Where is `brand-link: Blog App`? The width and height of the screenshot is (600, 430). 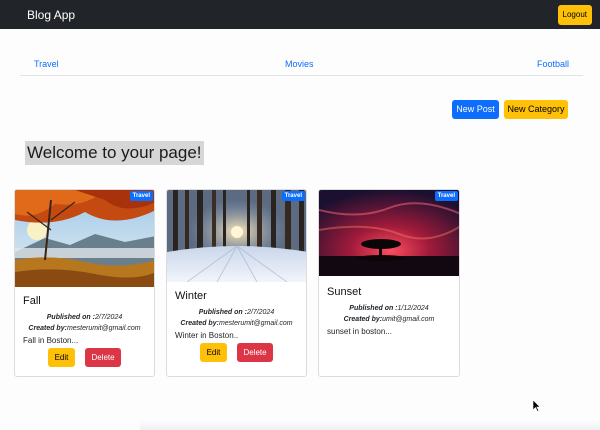
brand-link: Blog App is located at coordinates (51, 15).